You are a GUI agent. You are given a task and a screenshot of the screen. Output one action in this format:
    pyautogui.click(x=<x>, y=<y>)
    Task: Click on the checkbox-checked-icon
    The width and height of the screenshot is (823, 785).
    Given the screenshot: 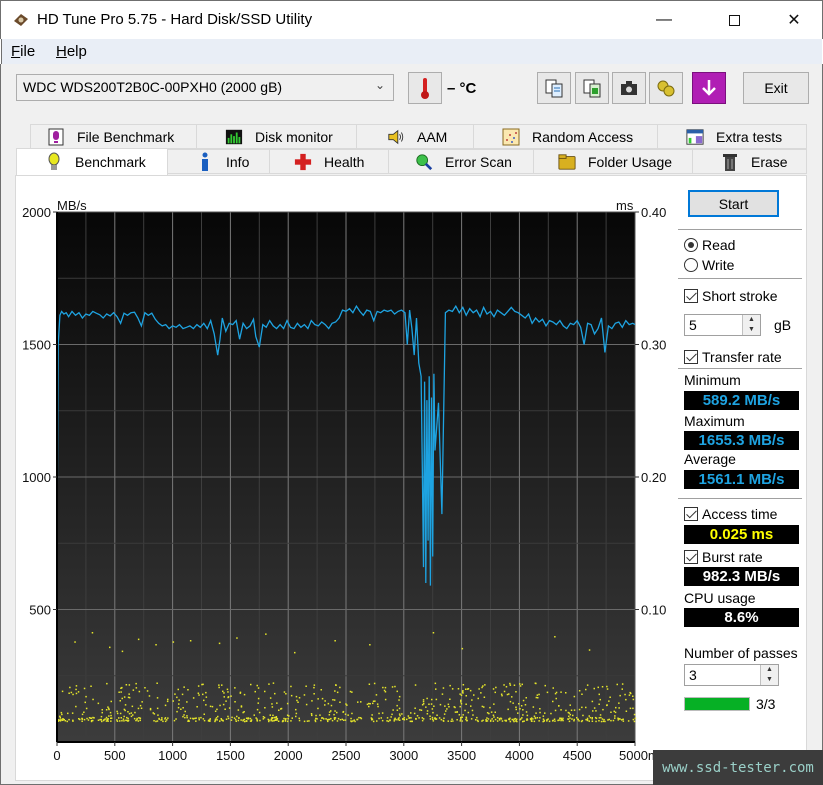 What is the action you would take?
    pyautogui.click(x=691, y=557)
    